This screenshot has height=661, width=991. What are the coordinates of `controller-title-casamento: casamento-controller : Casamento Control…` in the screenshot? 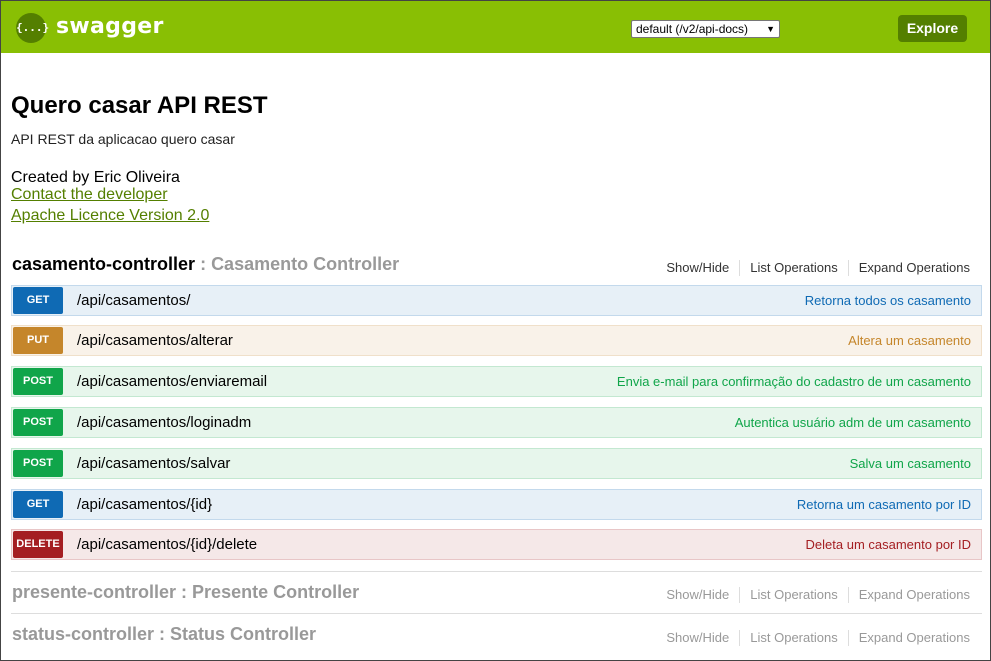 It's located at (205, 264).